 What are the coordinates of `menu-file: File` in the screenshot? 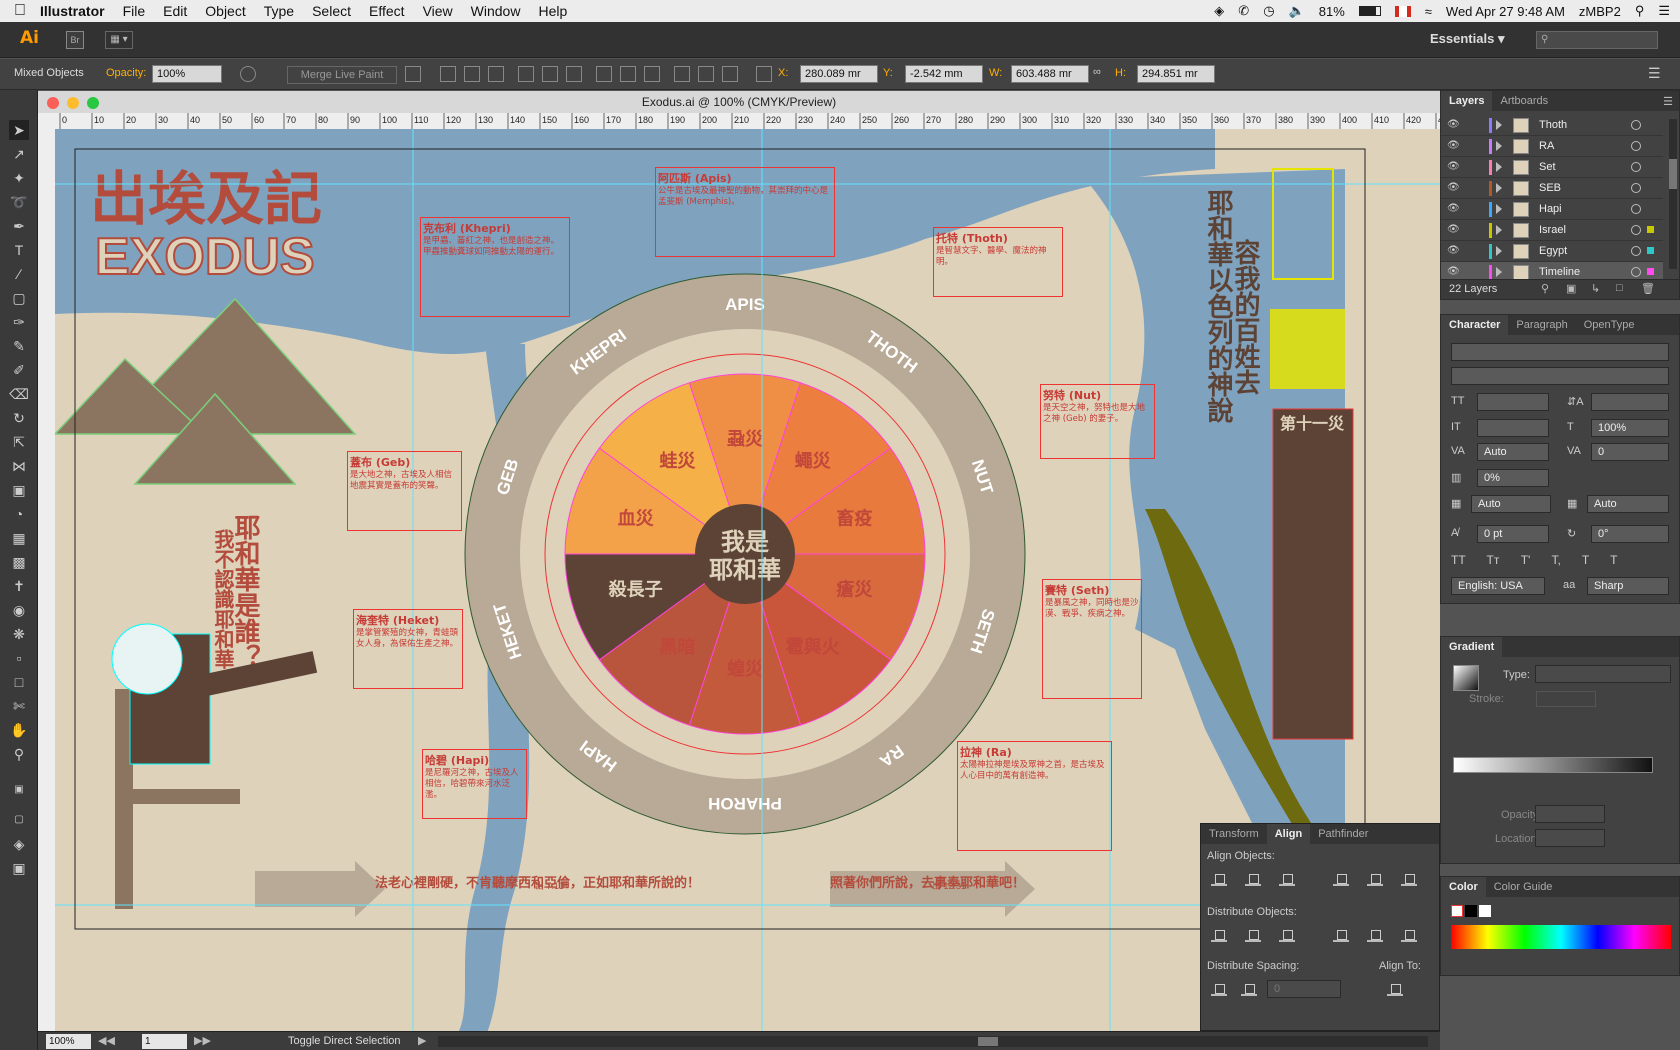 It's located at (134, 11).